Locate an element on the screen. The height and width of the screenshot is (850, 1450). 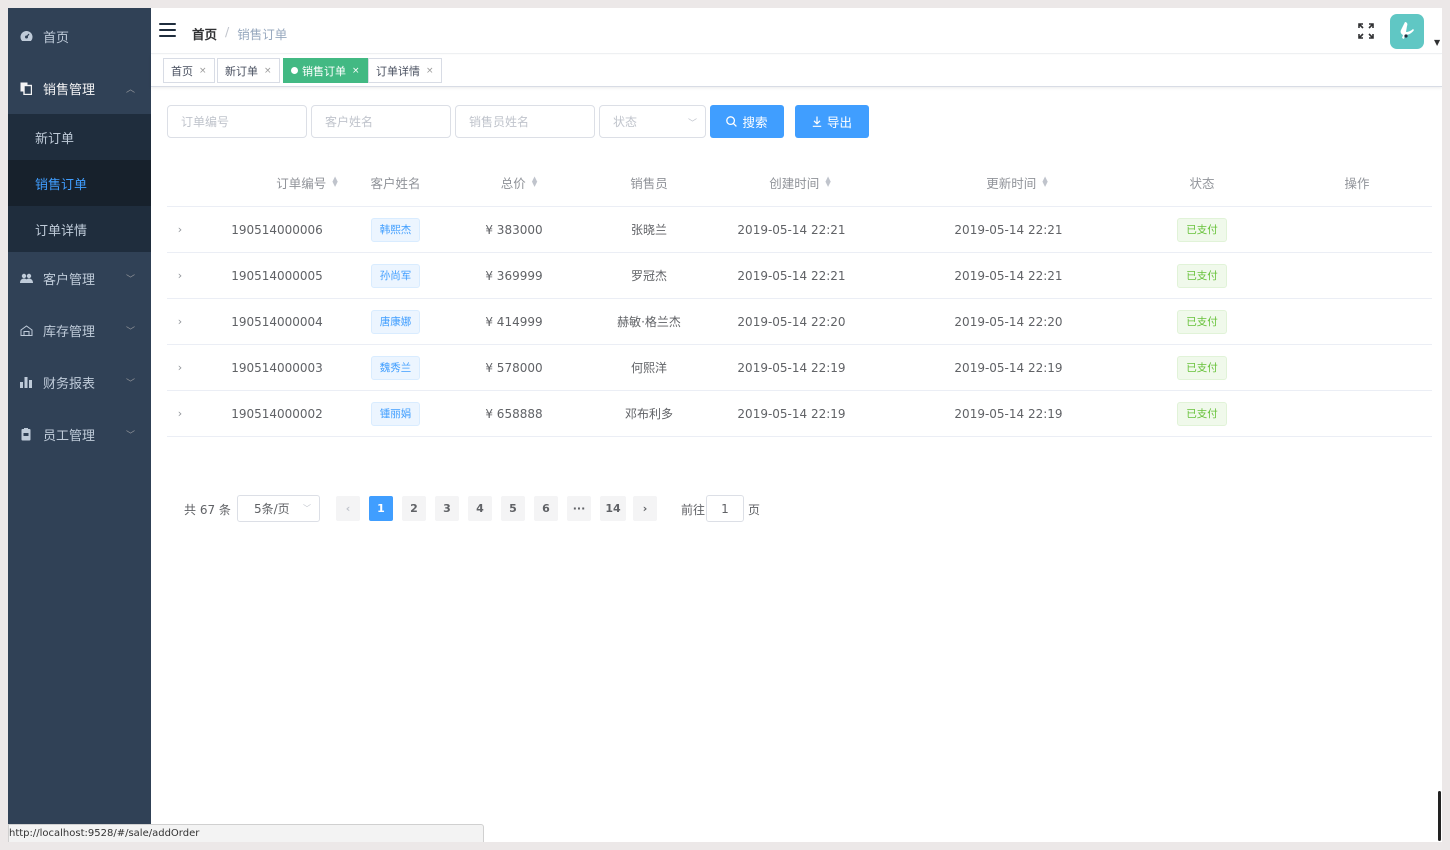
column-header-updated: 更新时间 ▲ ▼ is located at coordinates (1017, 182).